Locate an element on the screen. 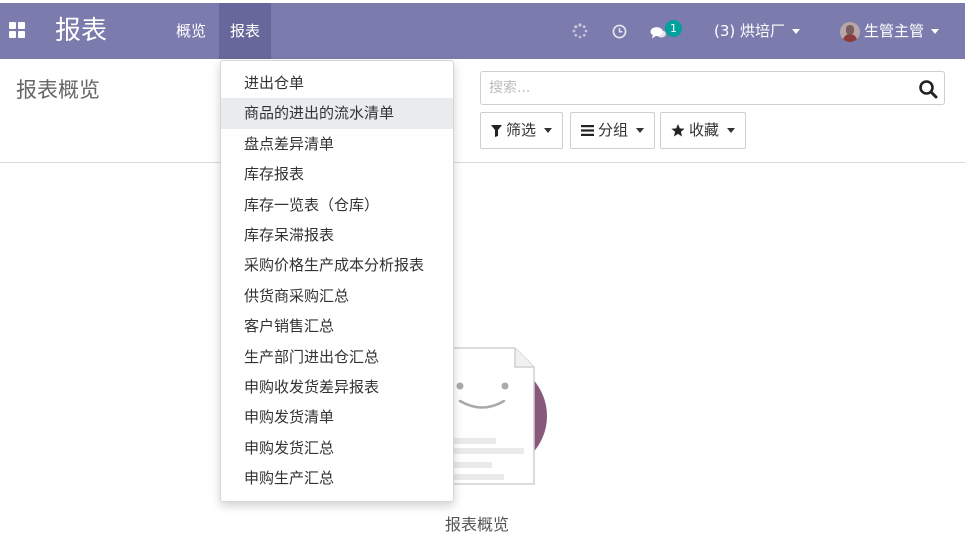 The image size is (965, 547). group-by-button: 分组 is located at coordinates (613, 130).